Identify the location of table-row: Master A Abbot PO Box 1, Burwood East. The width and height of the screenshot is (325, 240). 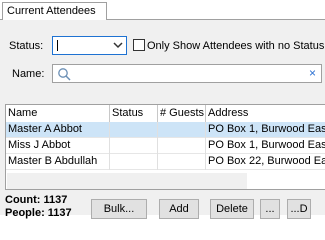
(165, 130).